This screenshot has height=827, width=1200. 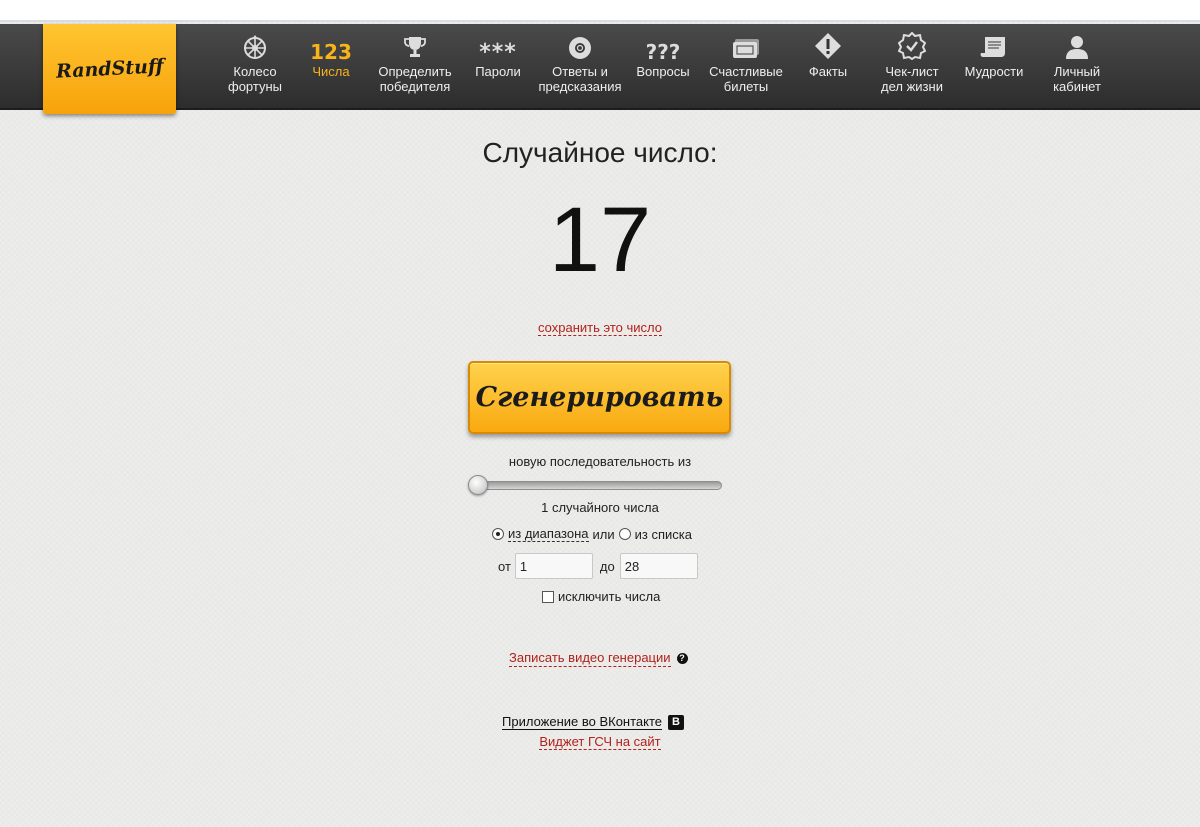 I want to click on nav-item-questions: ??? Вопросы, so click(x=663, y=67).